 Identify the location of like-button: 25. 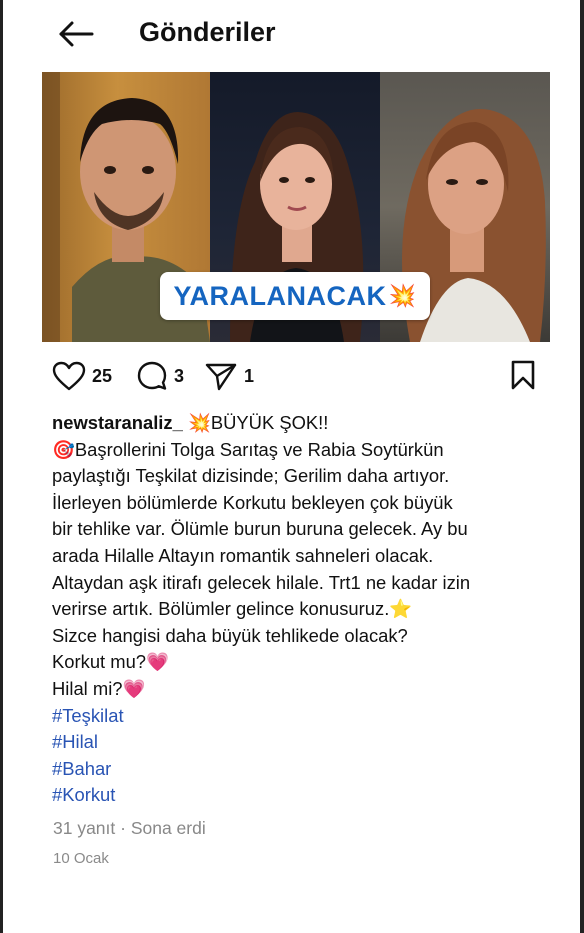
(82, 376).